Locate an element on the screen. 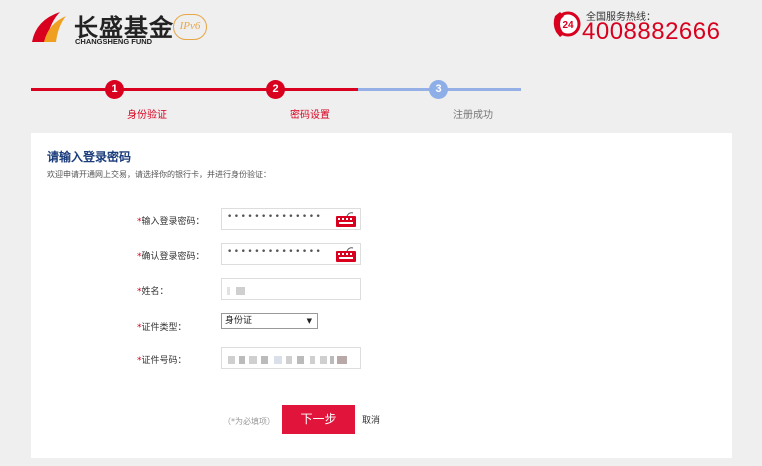 This screenshot has width=762, height=466. required-note: （*为必填项） is located at coordinates (249, 421).